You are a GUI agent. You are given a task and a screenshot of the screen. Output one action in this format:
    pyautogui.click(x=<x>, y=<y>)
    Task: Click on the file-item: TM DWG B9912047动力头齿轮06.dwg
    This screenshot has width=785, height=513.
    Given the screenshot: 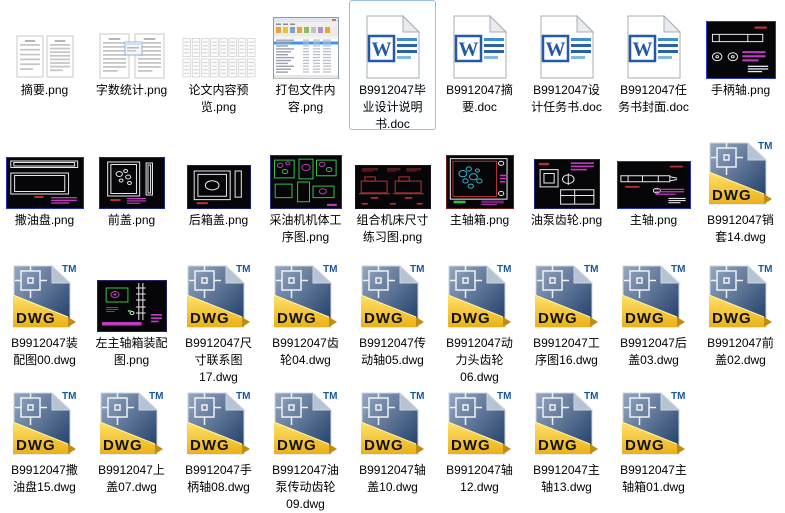 What is the action you would take?
    pyautogui.click(x=479, y=318)
    